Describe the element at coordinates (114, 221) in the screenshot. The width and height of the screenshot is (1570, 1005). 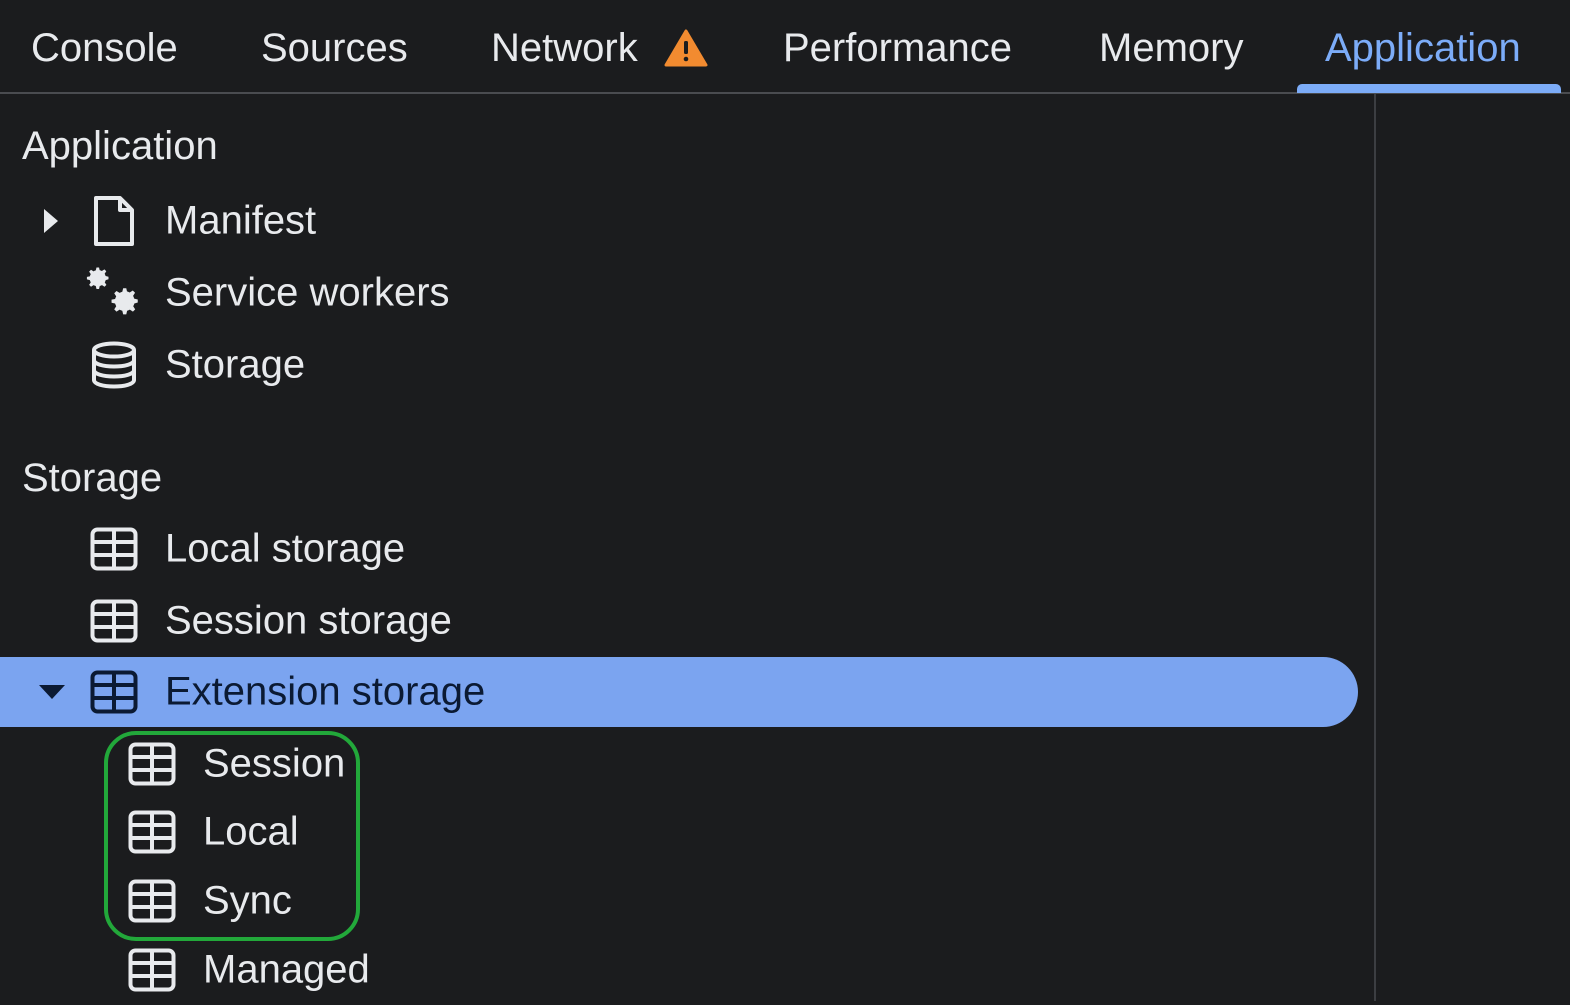
I see `document-icon` at that location.